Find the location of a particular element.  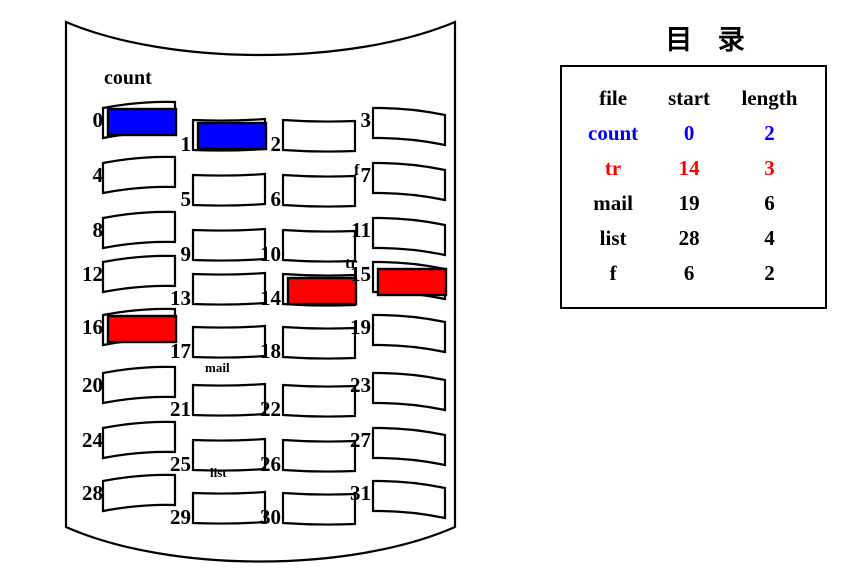

disk-file-tag-f: f is located at coordinates (357, 170).